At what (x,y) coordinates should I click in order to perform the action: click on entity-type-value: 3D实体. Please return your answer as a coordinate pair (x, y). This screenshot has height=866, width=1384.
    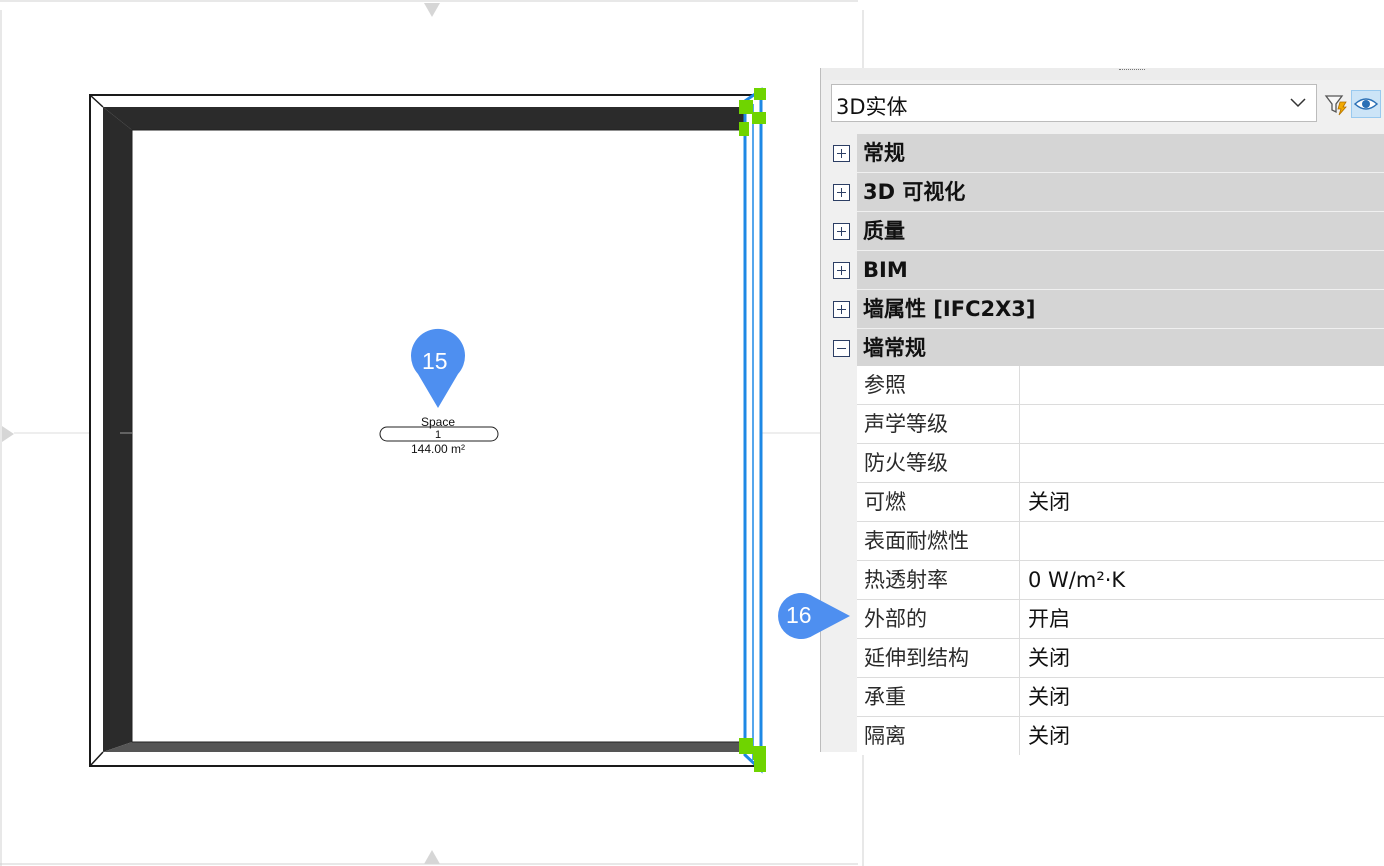
    Looking at the image, I should click on (872, 107).